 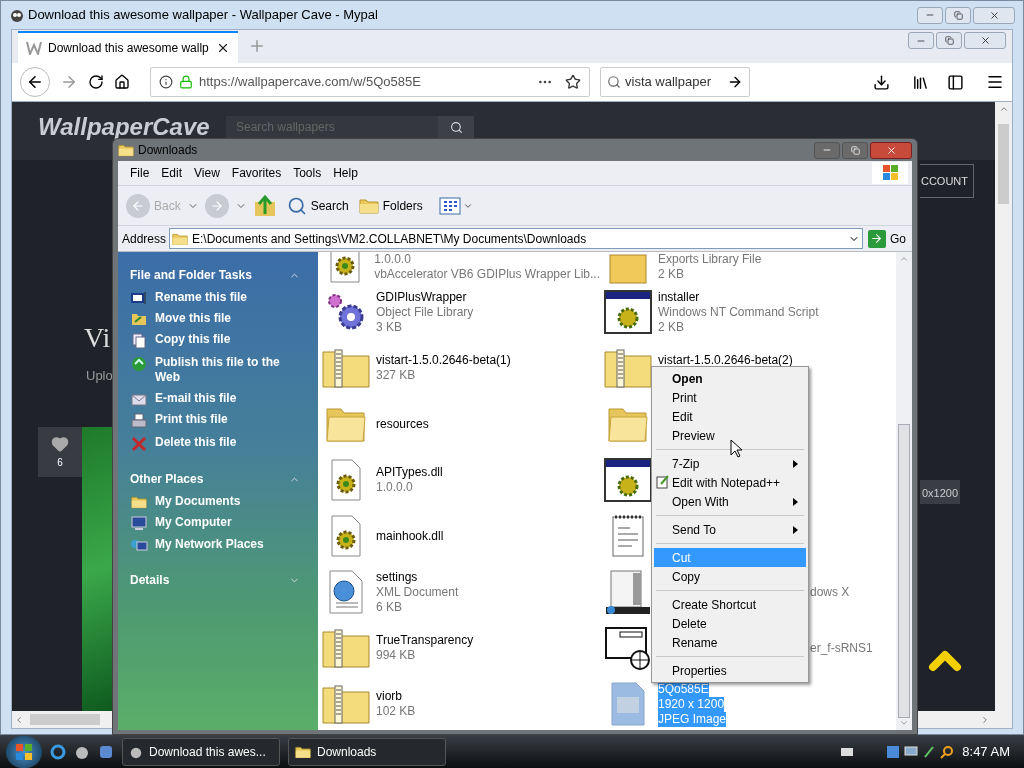 I want to click on go-button: Go, so click(x=887, y=238).